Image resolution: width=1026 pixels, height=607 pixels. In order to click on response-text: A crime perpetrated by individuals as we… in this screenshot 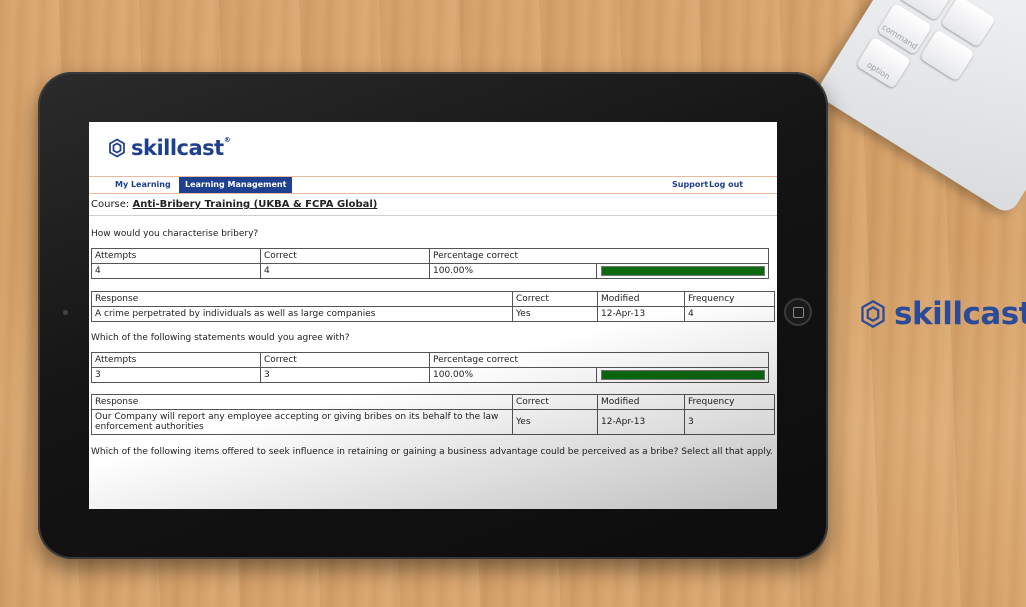, I will do `click(302, 314)`.